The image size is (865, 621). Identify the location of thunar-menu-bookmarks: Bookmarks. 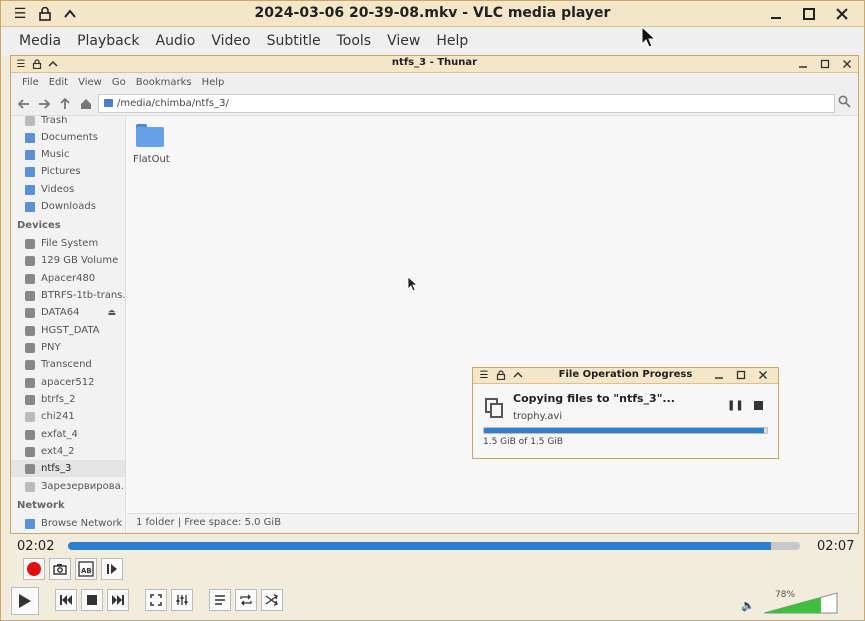
(164, 82).